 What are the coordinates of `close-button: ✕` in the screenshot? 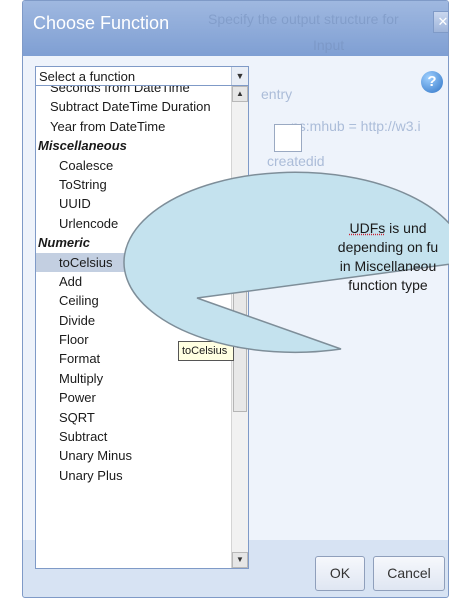 It's located at (441, 22).